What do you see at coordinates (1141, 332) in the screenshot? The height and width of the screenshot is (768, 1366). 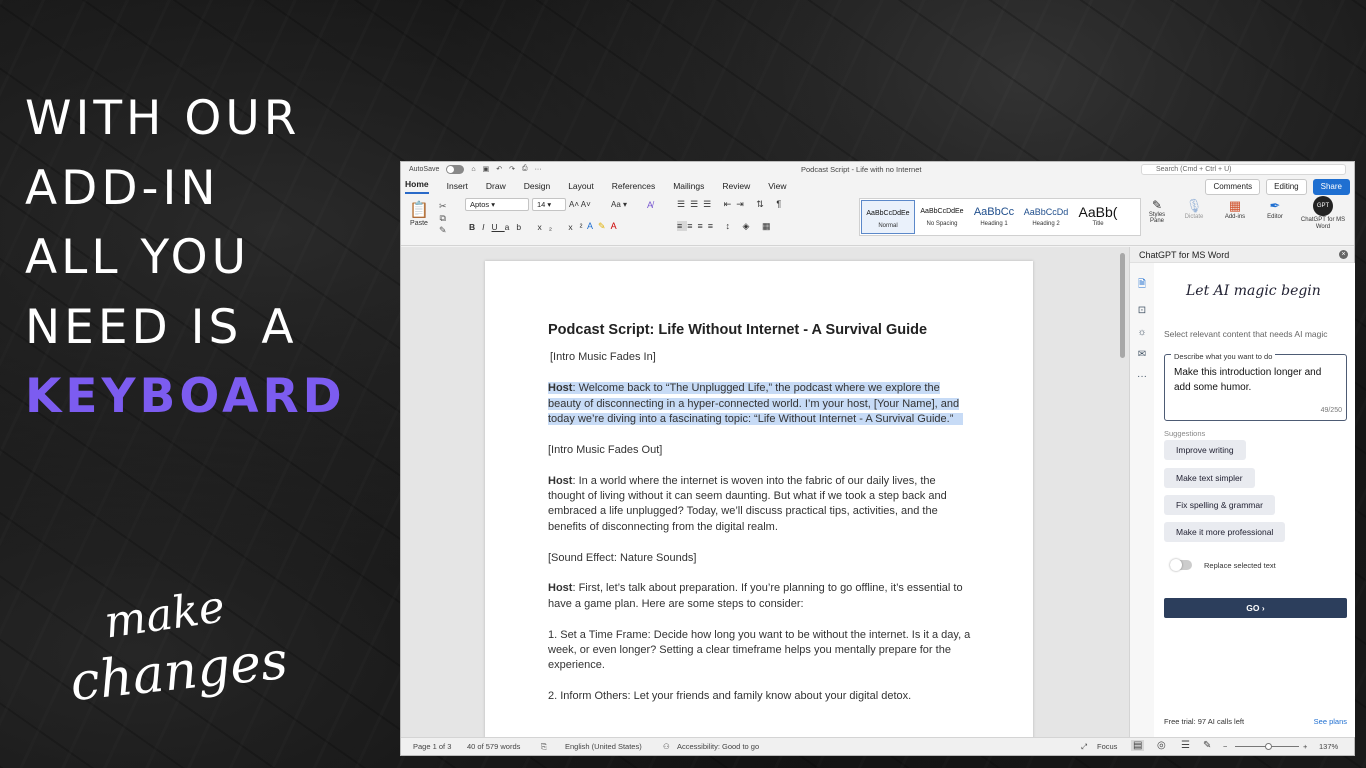 I see `lightbulb-icon: ☼` at bounding box center [1141, 332].